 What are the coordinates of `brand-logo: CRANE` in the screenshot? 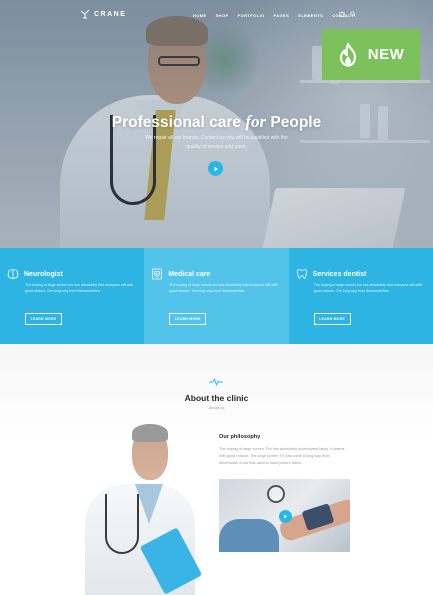 It's located at (103, 14).